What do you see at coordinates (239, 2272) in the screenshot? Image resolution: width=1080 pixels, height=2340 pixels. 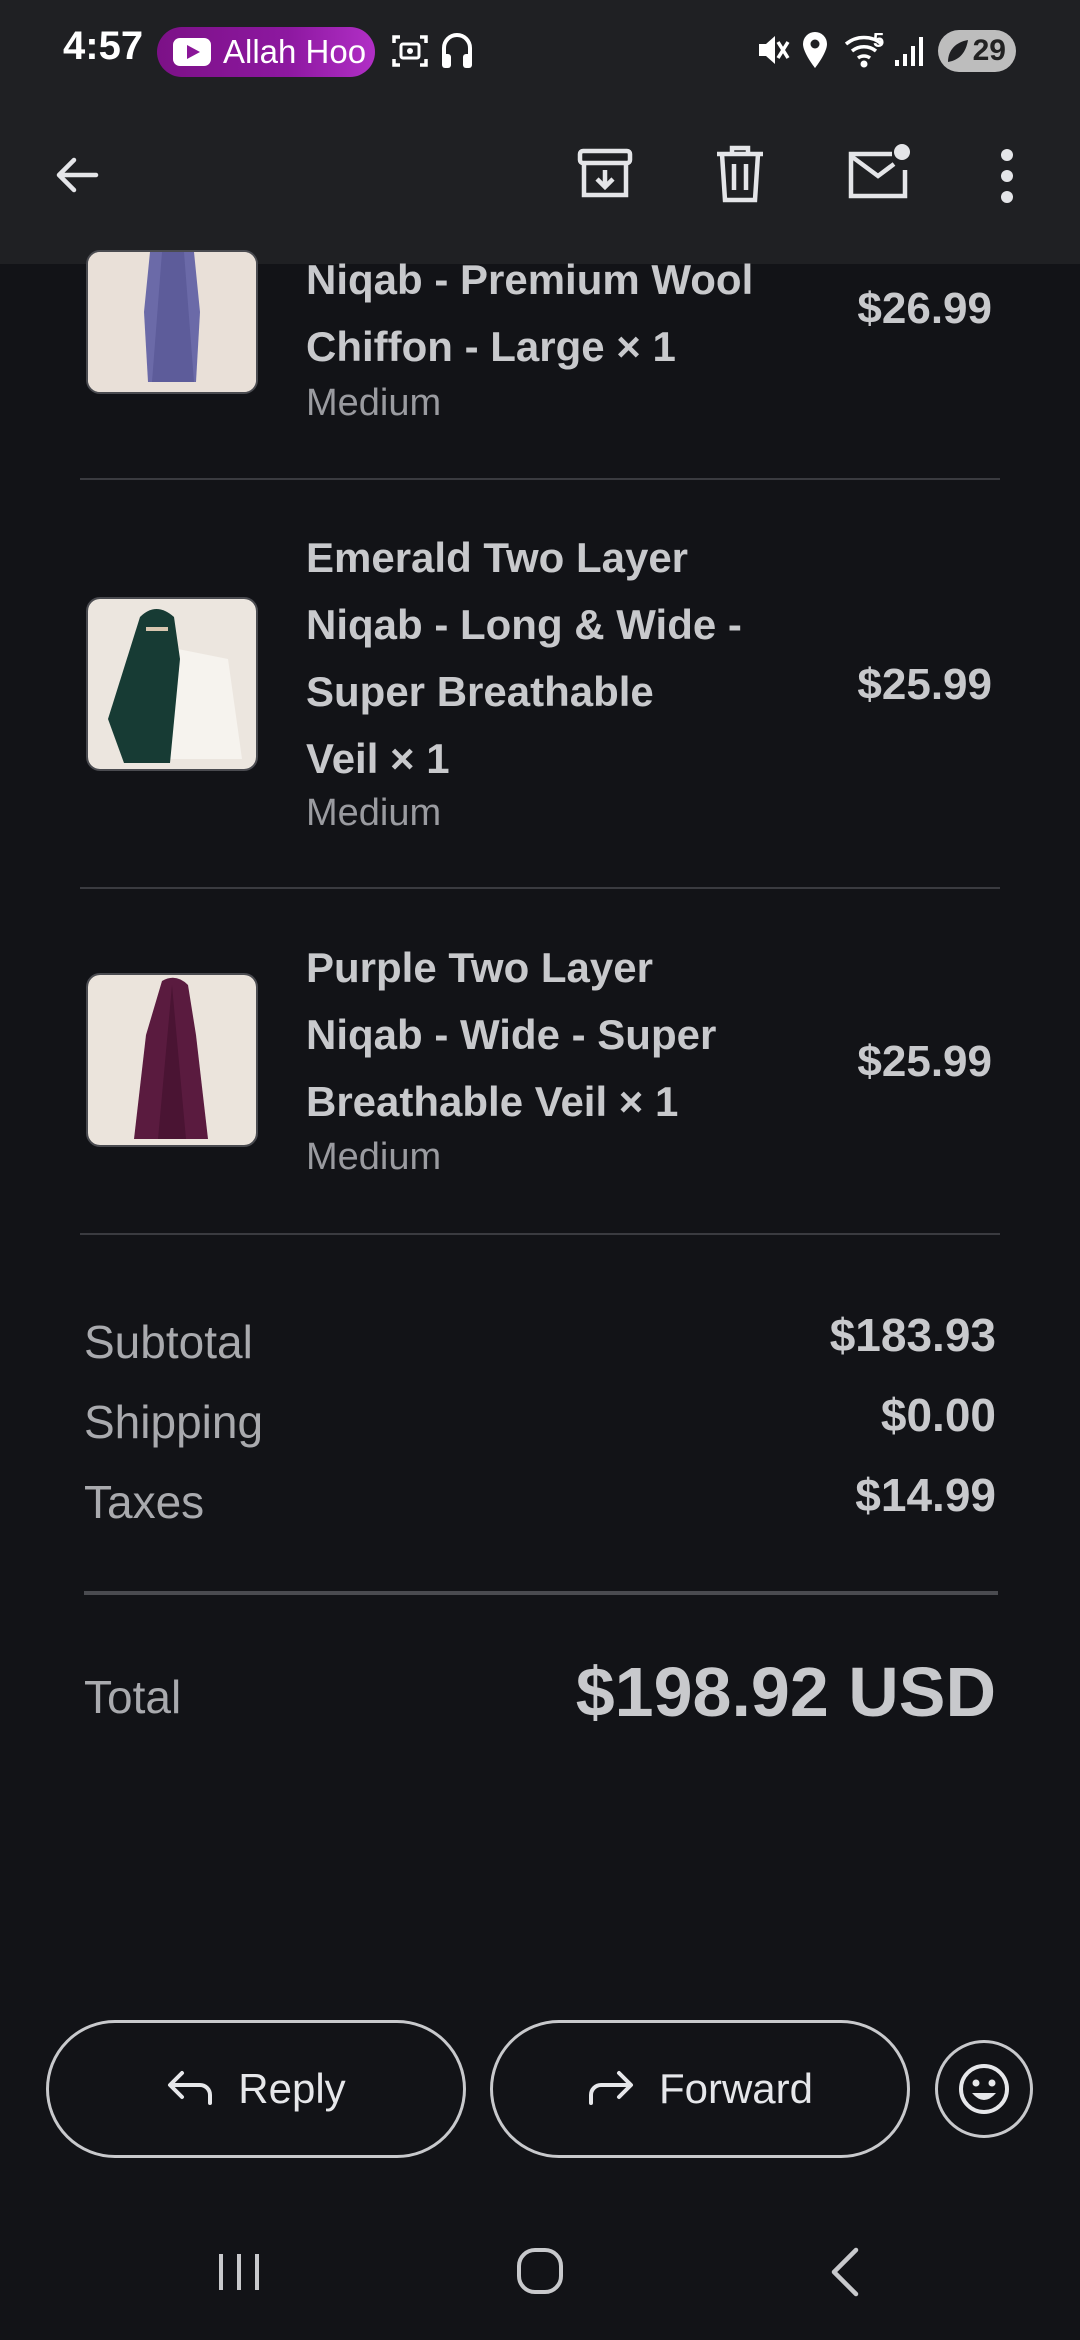 I see `recent-apps-icon` at bounding box center [239, 2272].